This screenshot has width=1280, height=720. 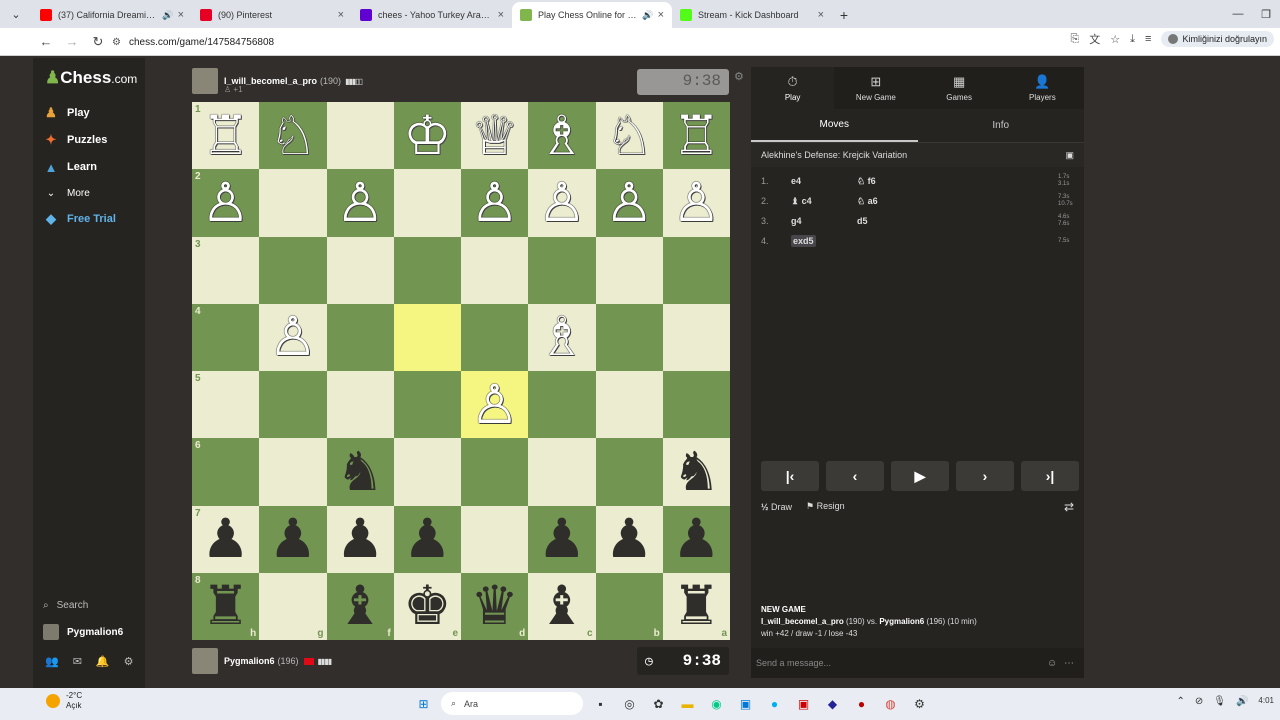 I want to click on black-queen-piece: ♛, so click(x=494, y=606).